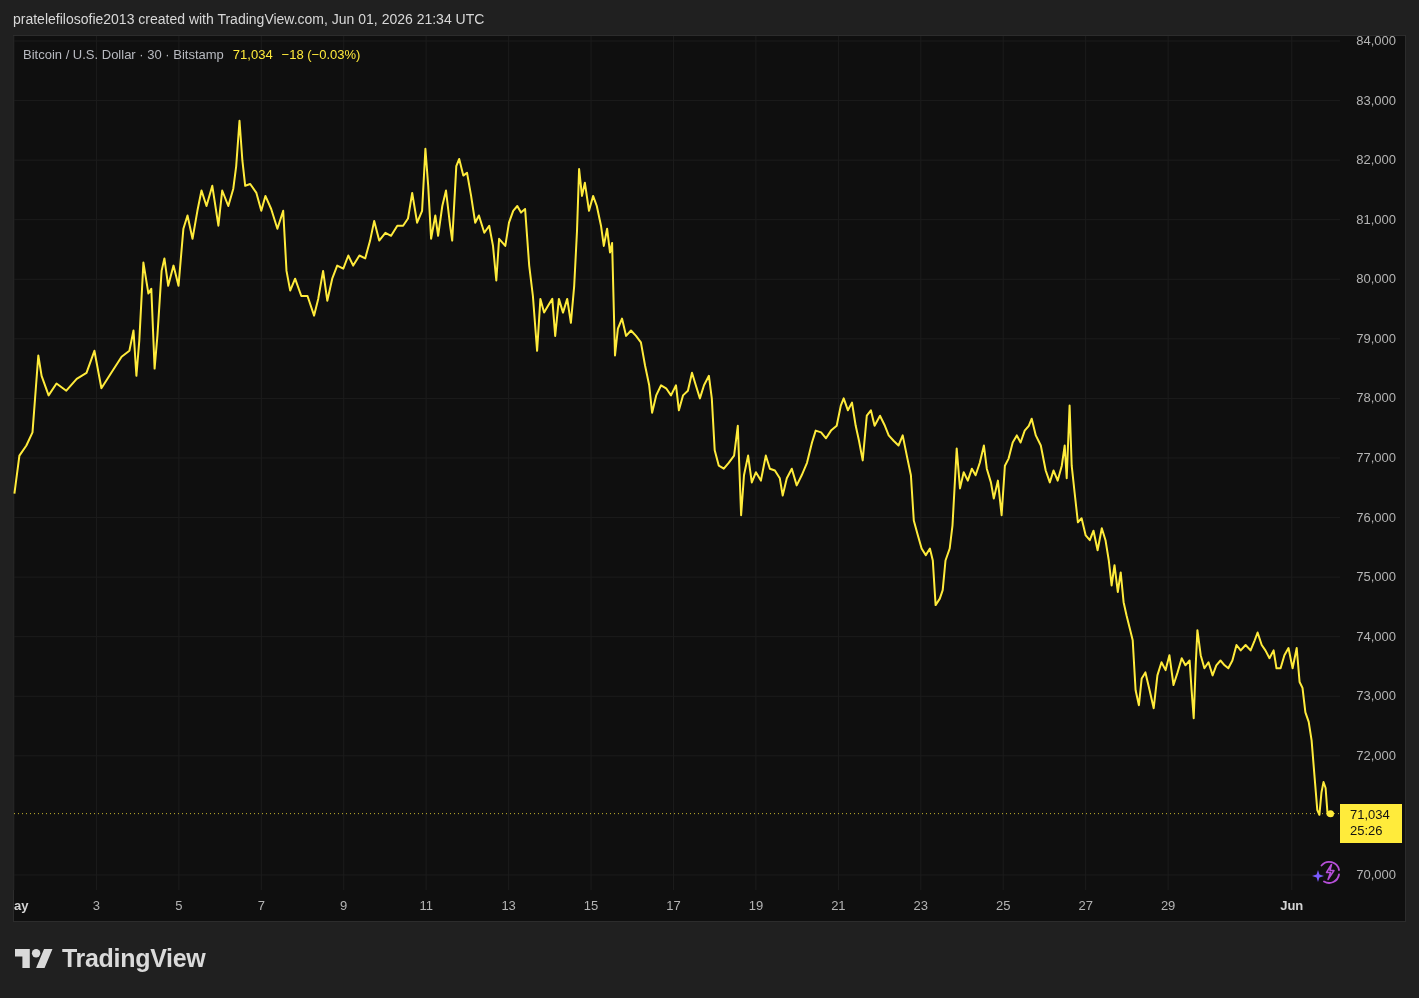  I want to click on sparkle-lightning-icon, so click(1326, 872).